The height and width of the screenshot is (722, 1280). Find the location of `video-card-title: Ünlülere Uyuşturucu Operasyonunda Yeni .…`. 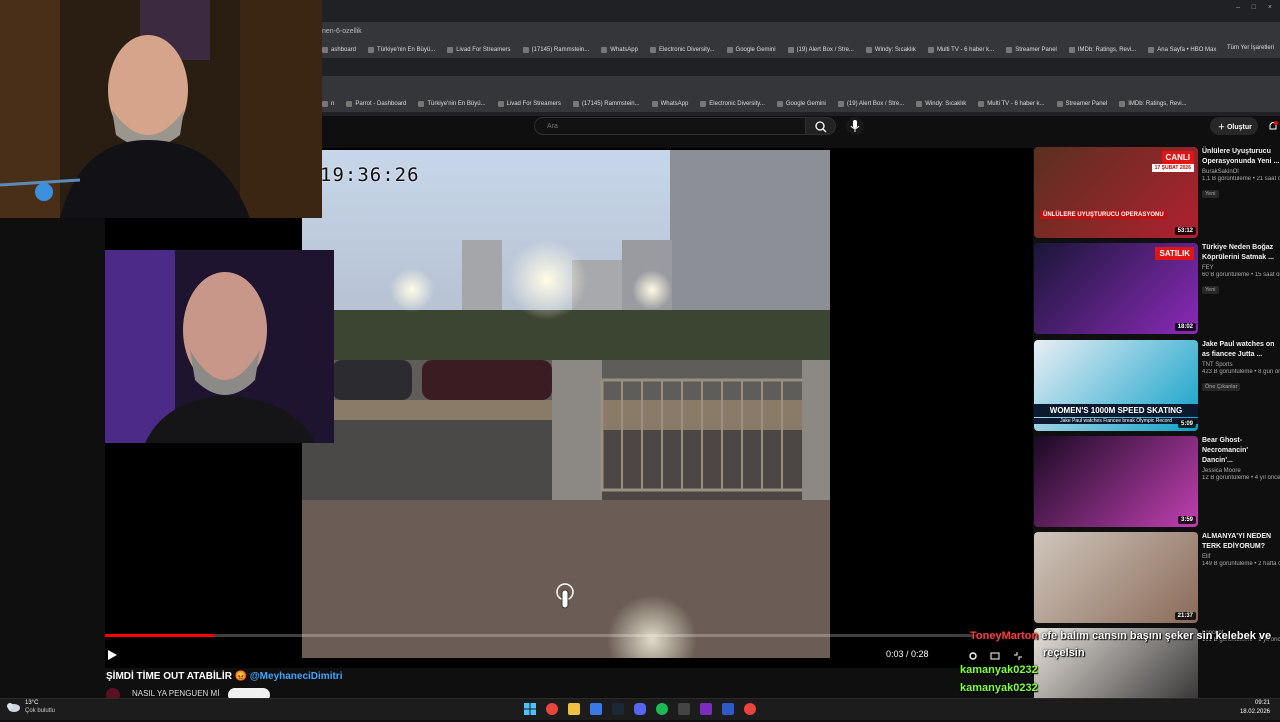

video-card-title: Ünlülere Uyuşturucu Operasyonunda Yeni .… is located at coordinates (1241, 157).